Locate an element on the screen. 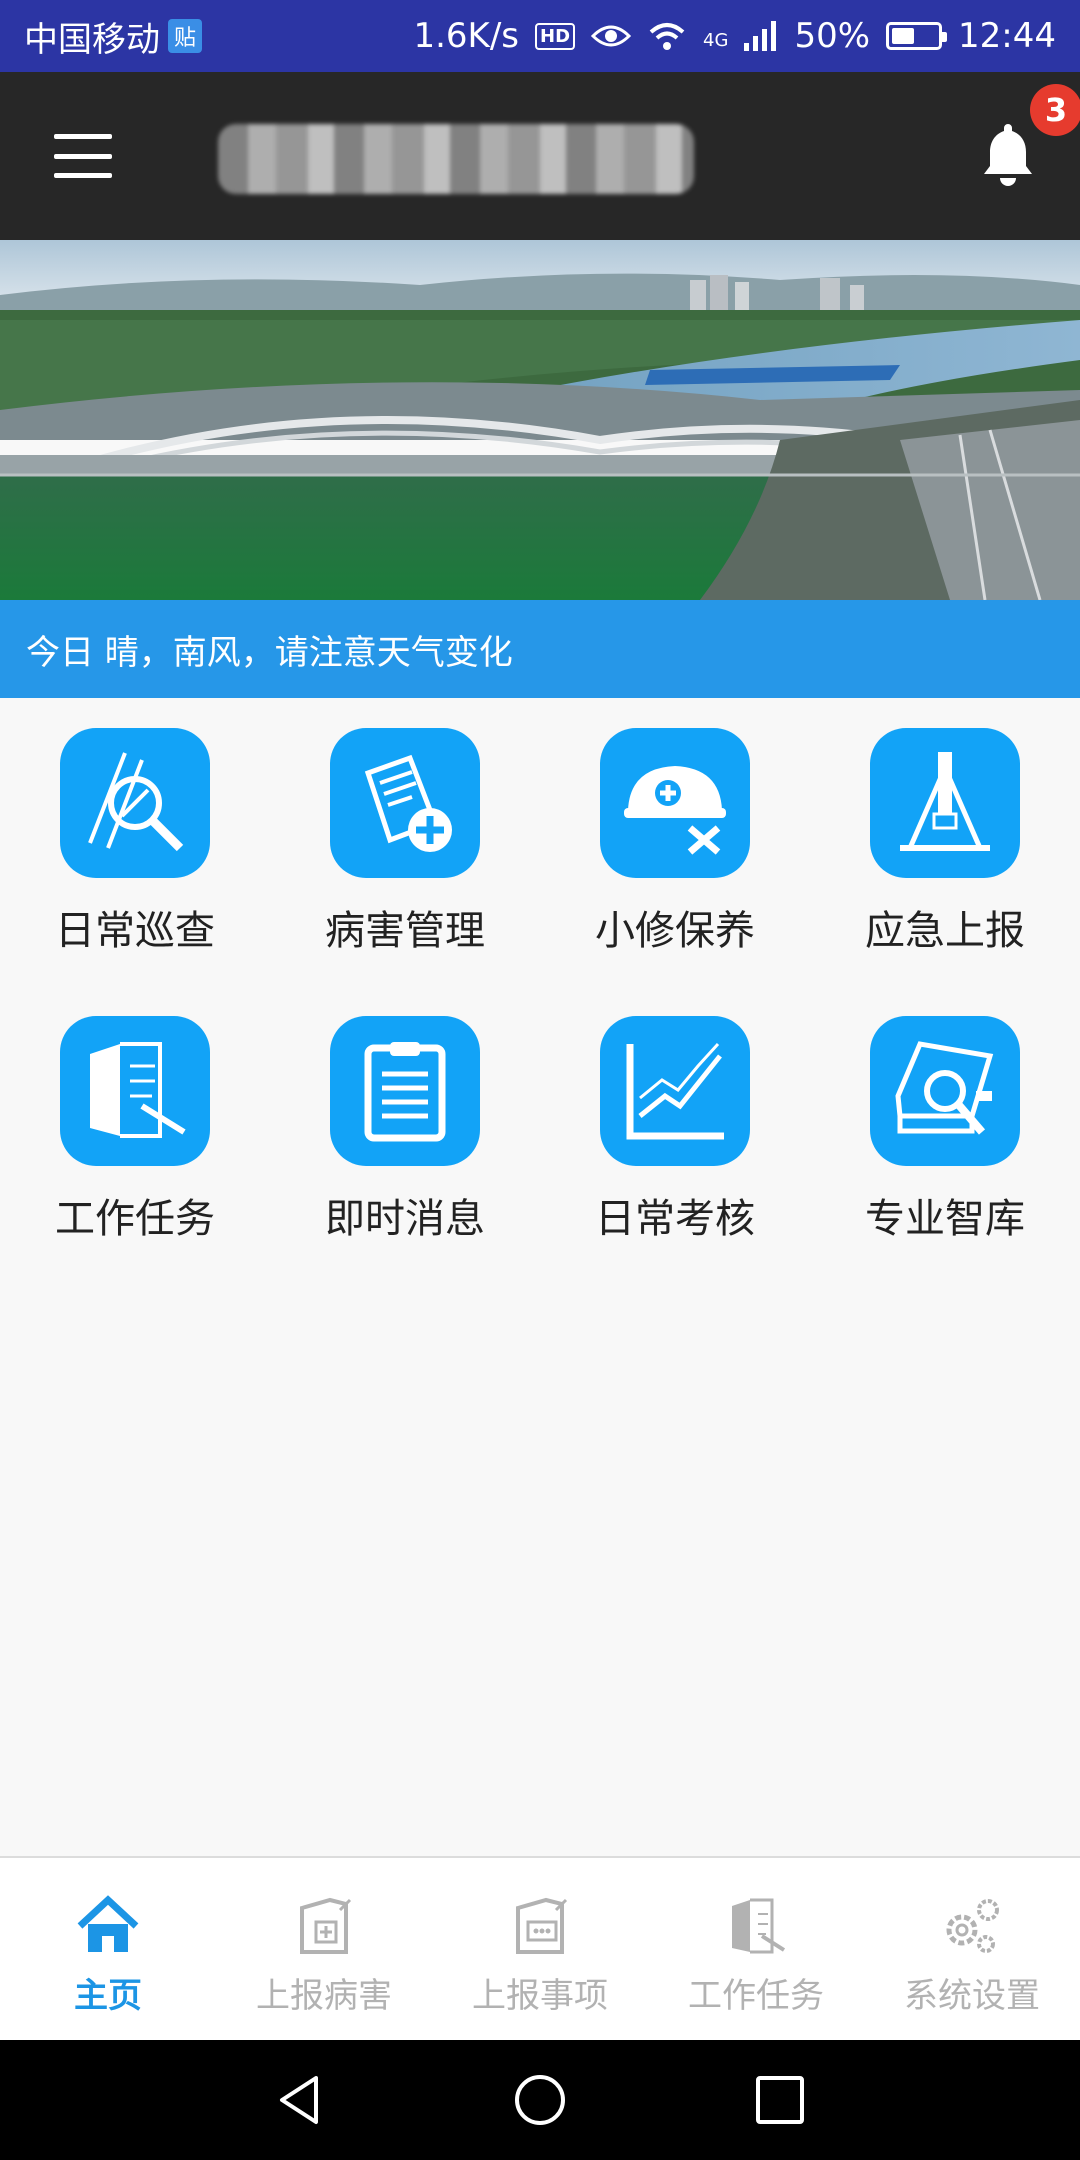  bell-icon is located at coordinates (1008, 155).